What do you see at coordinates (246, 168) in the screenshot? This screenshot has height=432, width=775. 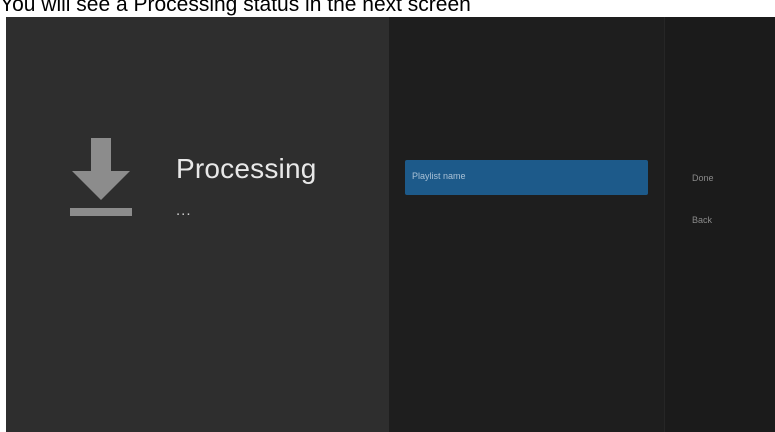 I see `status-title: Processing` at bounding box center [246, 168].